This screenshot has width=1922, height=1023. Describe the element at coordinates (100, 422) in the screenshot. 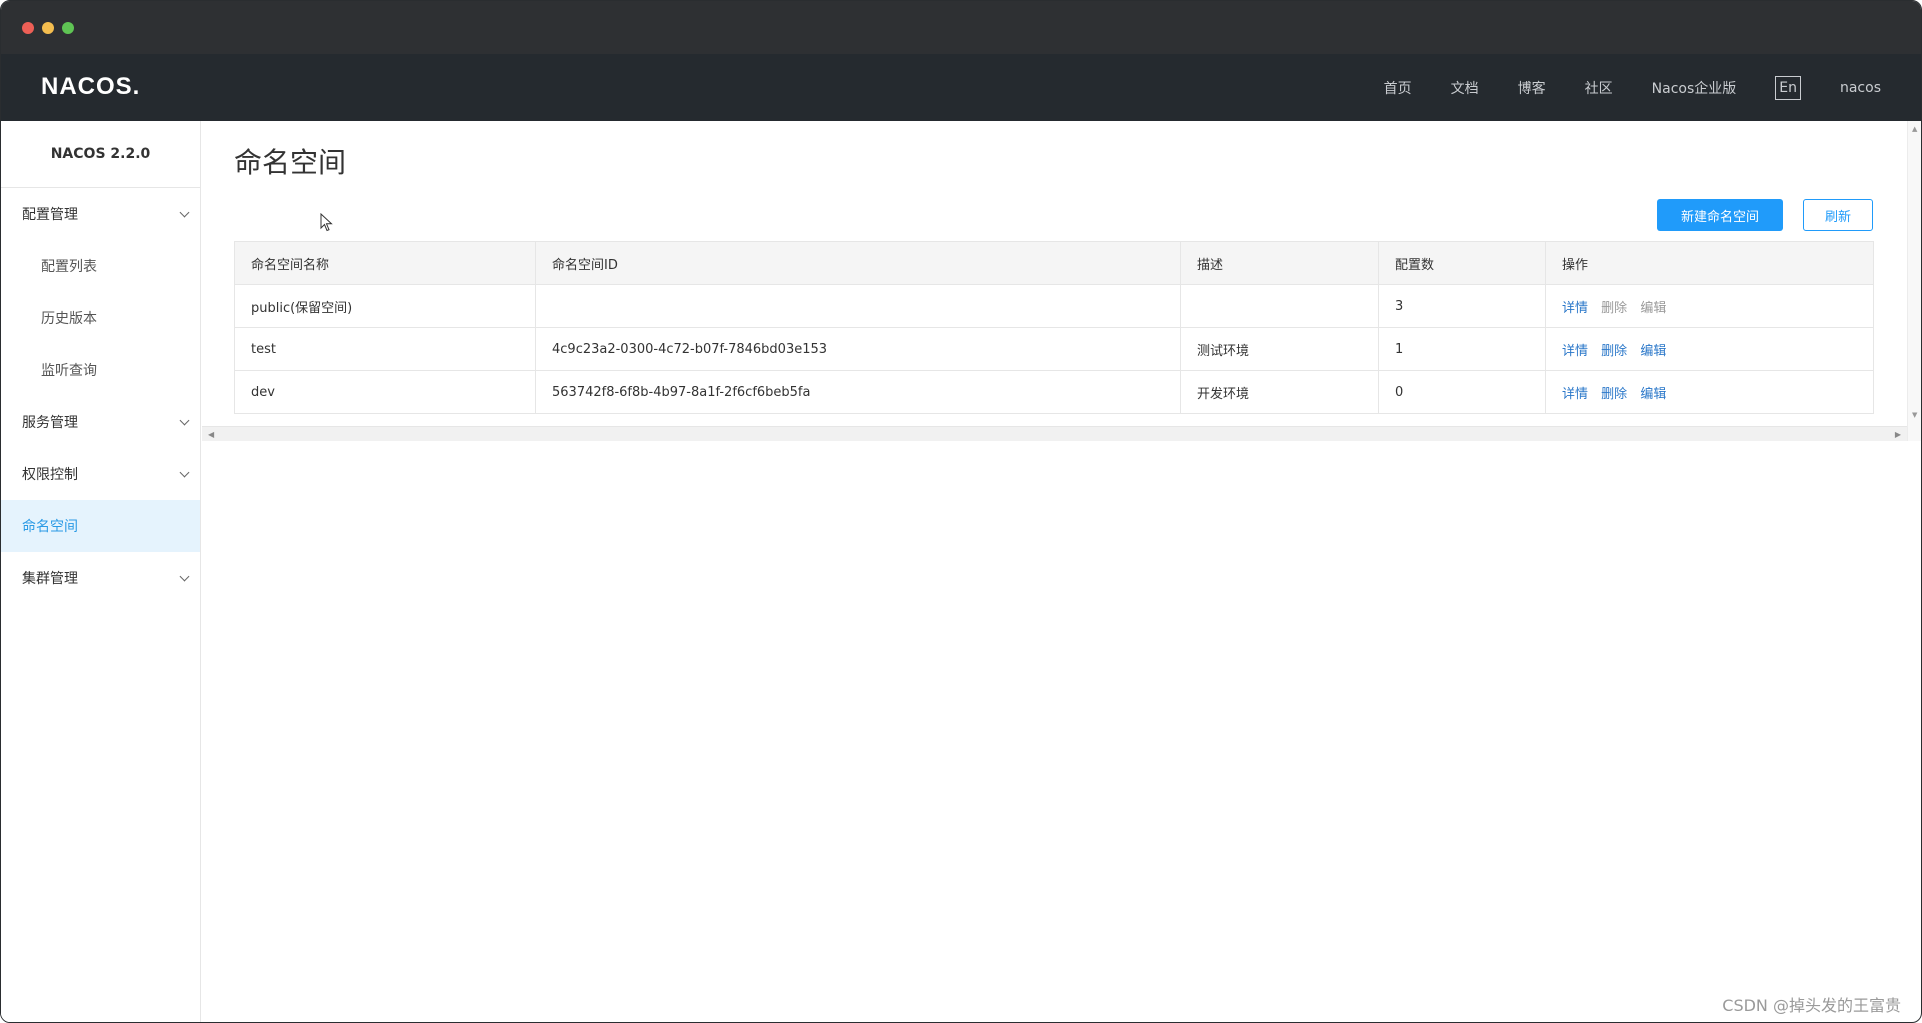

I see `sidebar-group-service: 服务管理` at that location.